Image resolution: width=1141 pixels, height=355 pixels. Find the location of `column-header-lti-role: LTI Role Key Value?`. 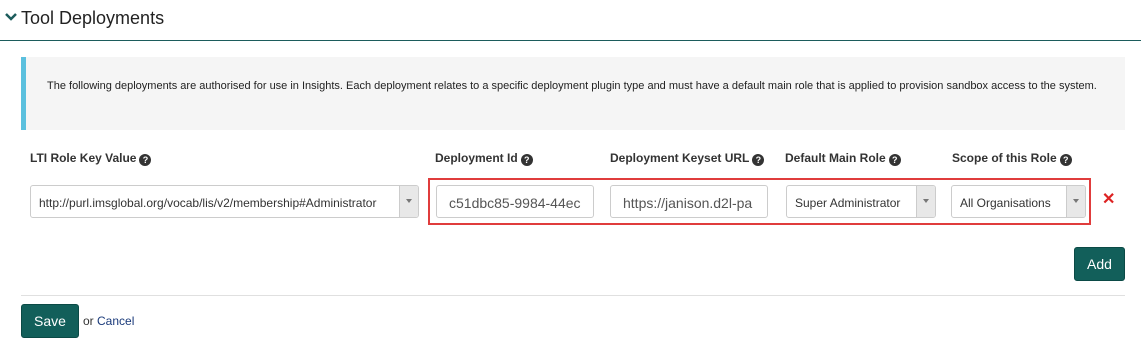

column-header-lti-role: LTI Role Key Value? is located at coordinates (91, 158).